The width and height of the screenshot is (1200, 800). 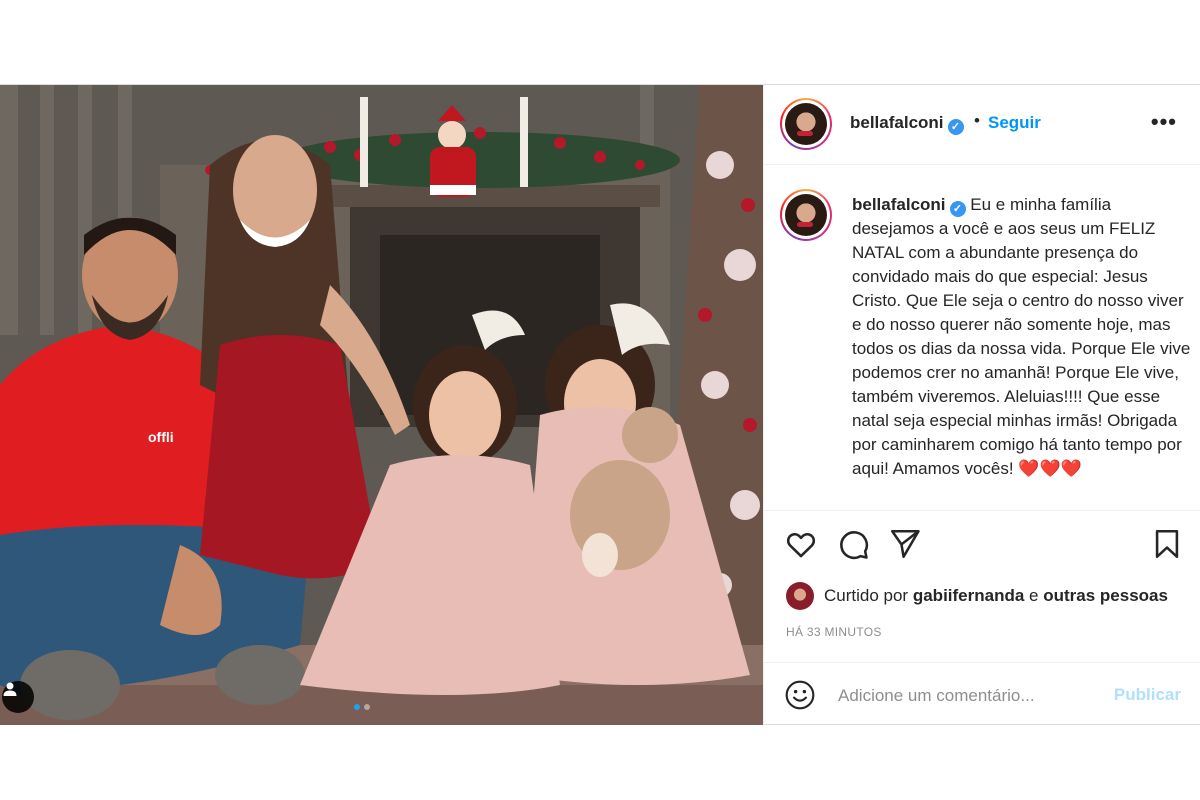 I want to click on caption-author-avatar, so click(x=806, y=215).